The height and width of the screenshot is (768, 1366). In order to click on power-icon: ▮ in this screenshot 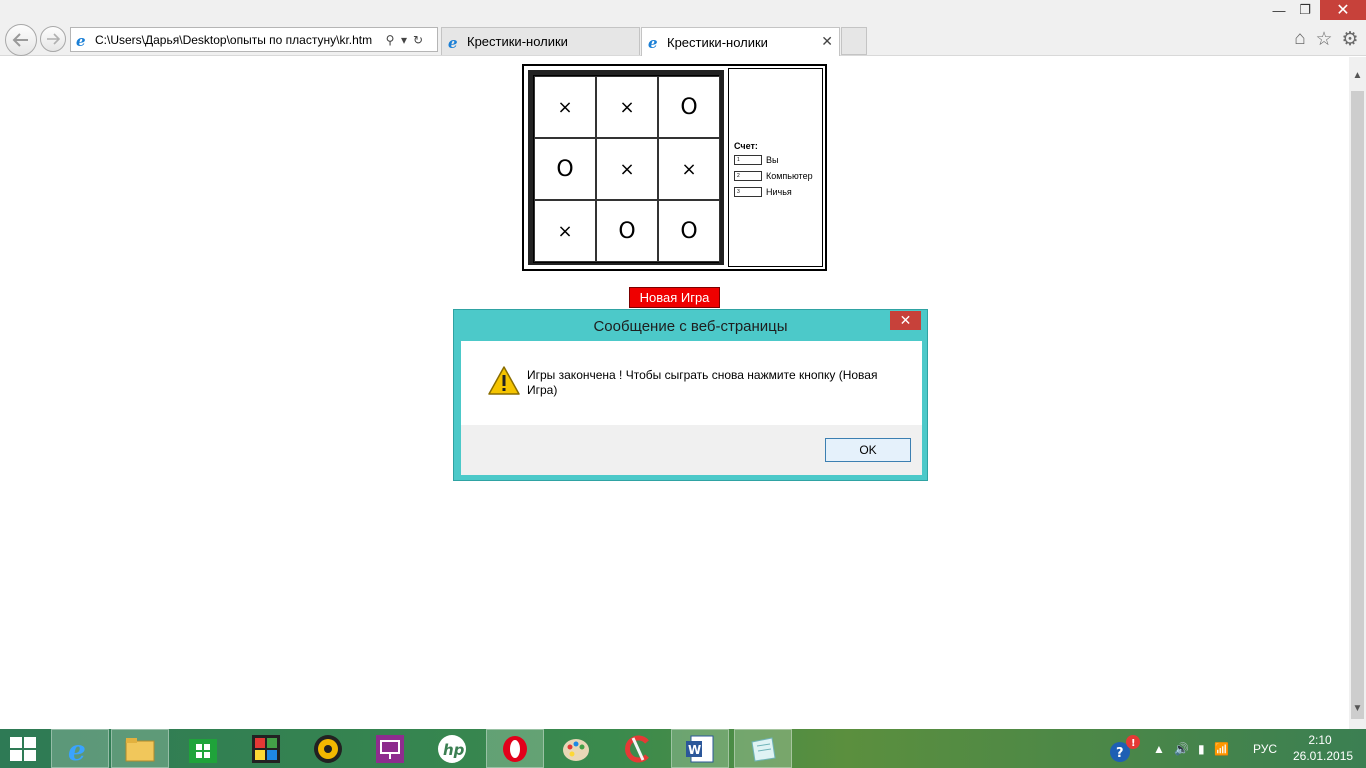, I will do `click(1201, 748)`.